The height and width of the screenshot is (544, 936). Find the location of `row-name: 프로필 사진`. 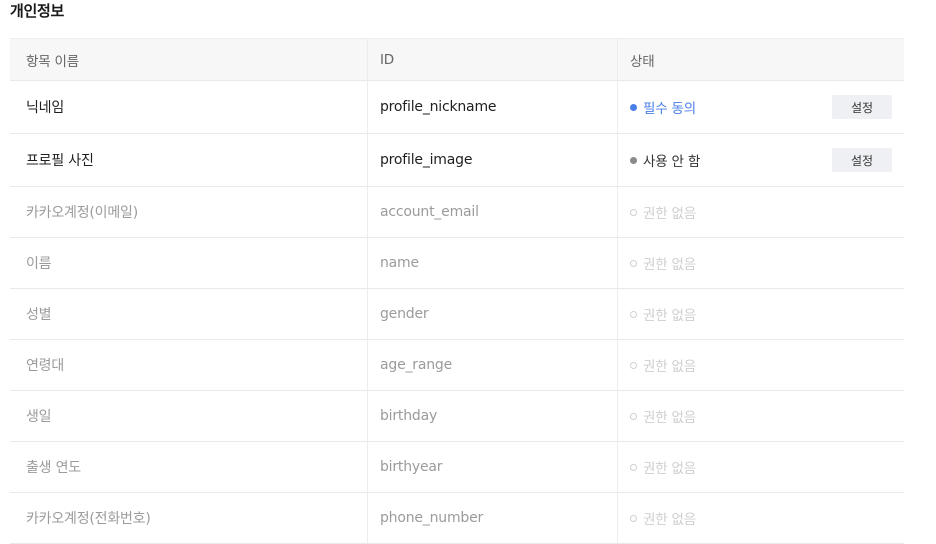

row-name: 프로필 사진 is located at coordinates (189, 160).